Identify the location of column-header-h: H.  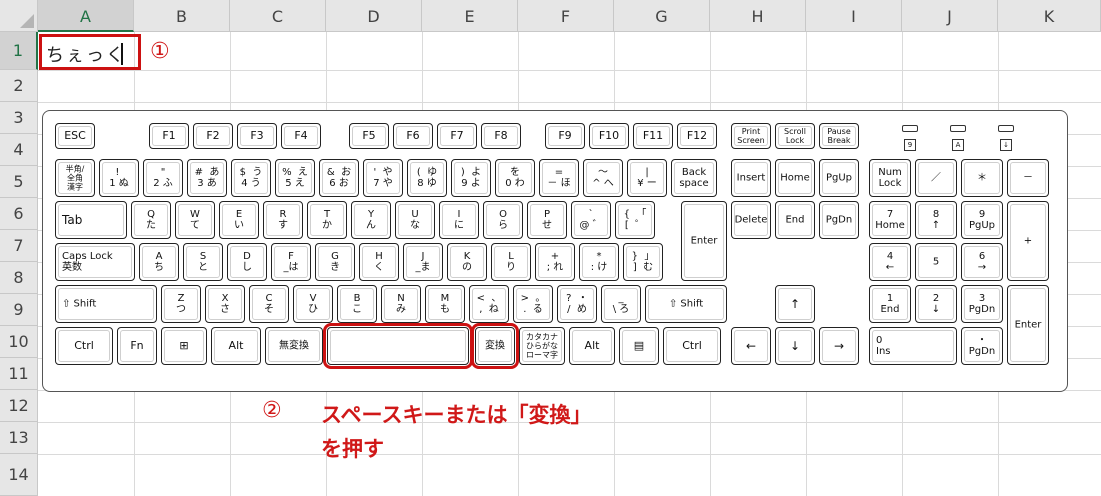
(758, 16).